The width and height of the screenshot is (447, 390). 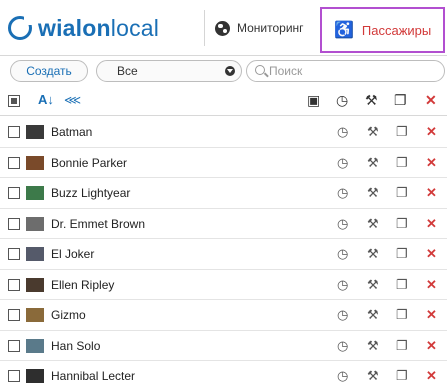 I want to click on filter-select: Все, so click(x=169, y=71).